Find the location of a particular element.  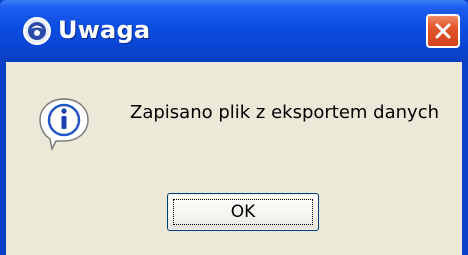

ok-button-label: OK is located at coordinates (243, 212).